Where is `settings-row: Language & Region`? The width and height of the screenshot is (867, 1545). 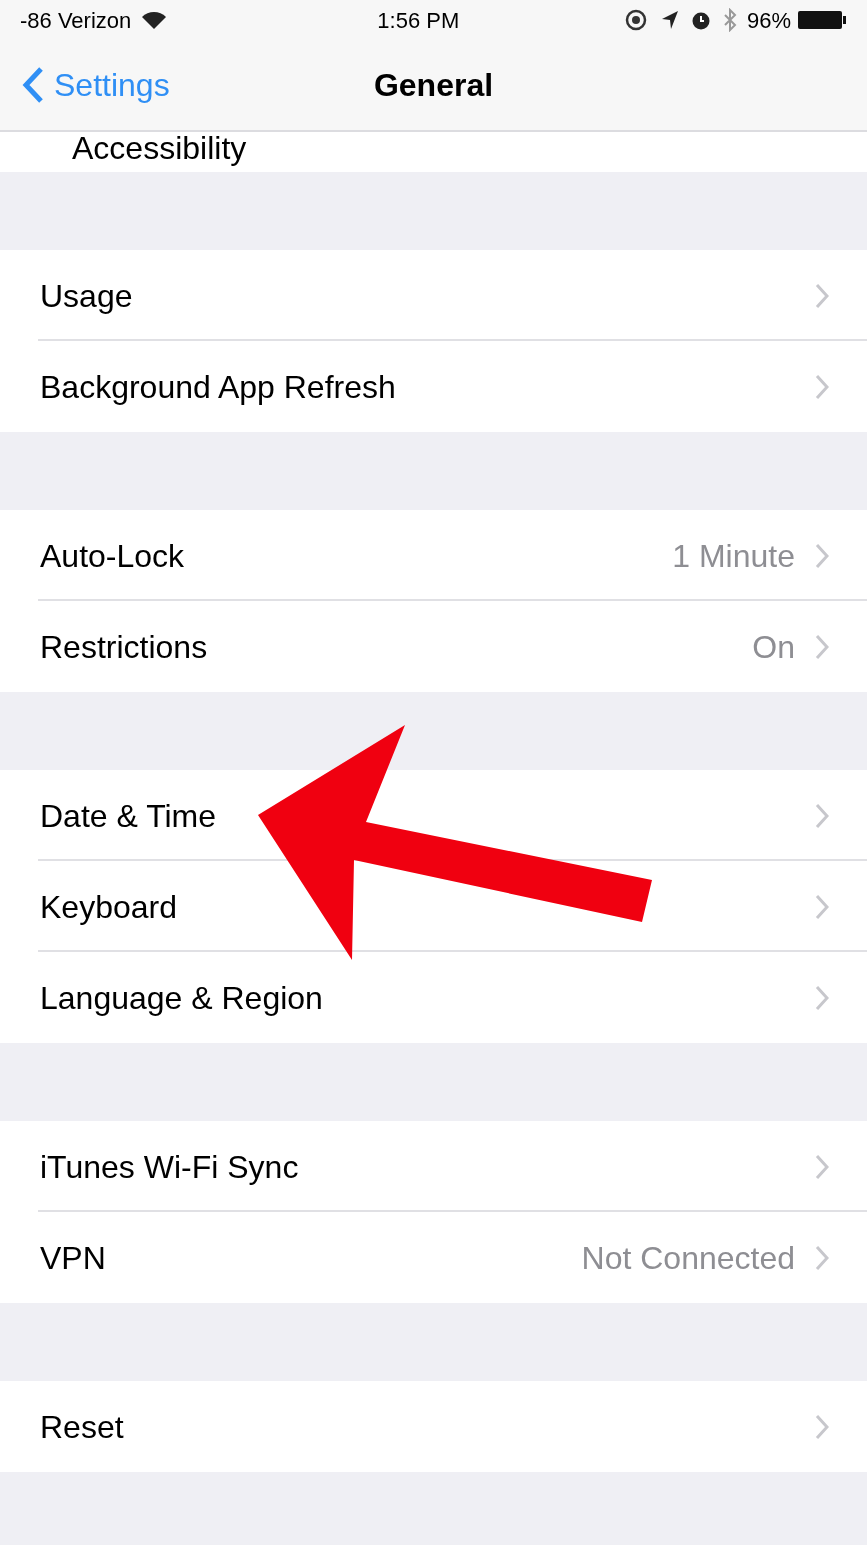 settings-row: Language & Region is located at coordinates (433, 997).